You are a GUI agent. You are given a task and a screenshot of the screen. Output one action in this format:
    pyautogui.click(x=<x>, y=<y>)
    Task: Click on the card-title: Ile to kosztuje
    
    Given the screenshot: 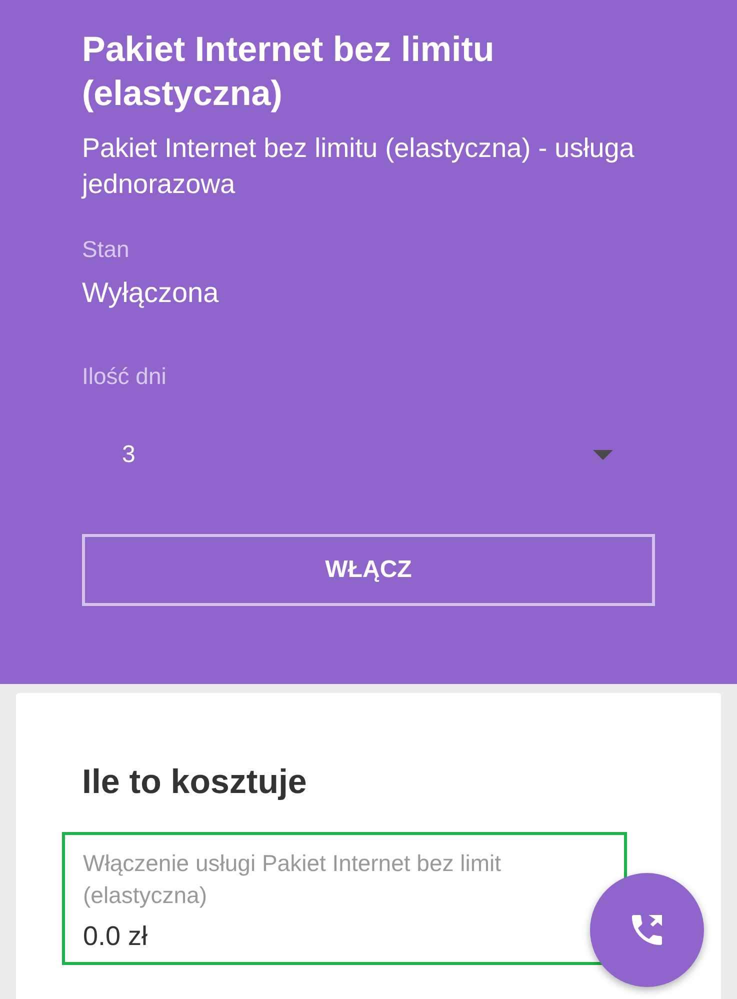 What is the action you would take?
    pyautogui.click(x=194, y=782)
    